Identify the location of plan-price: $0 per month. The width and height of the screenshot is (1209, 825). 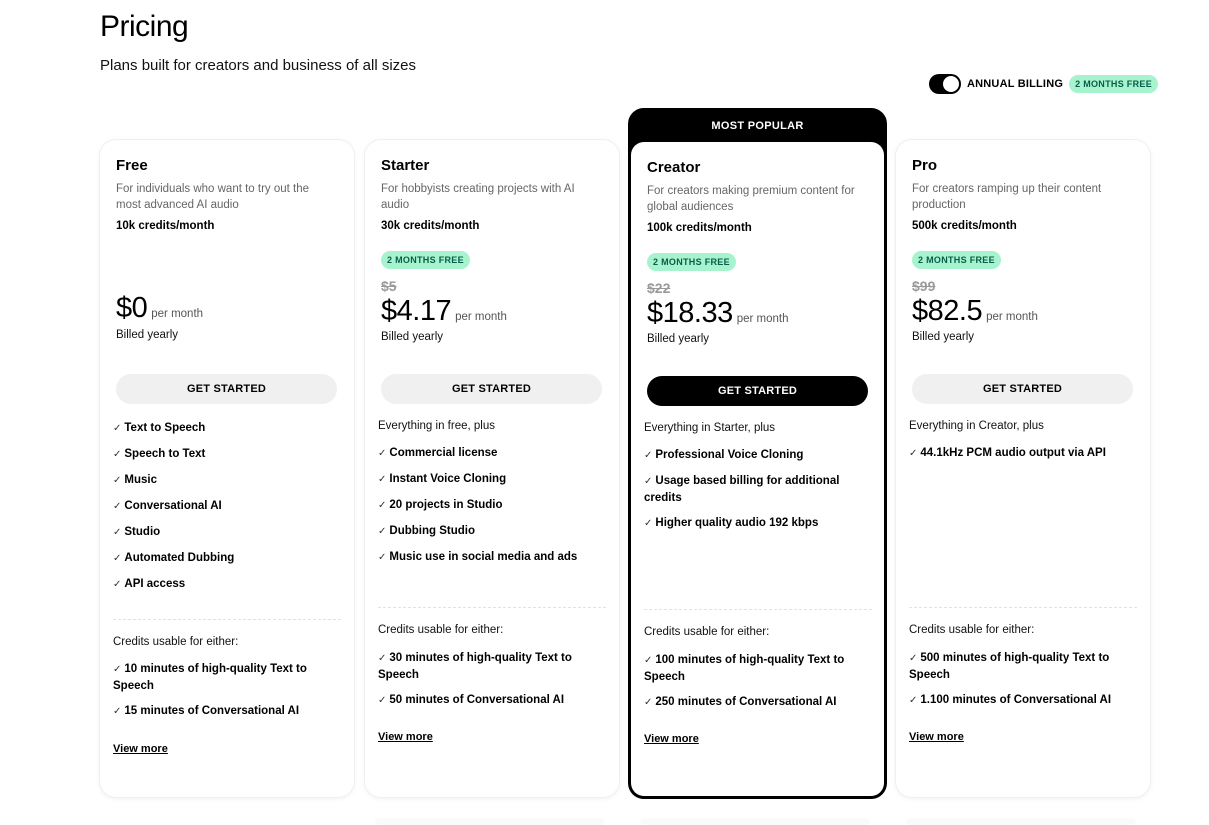
(159, 308).